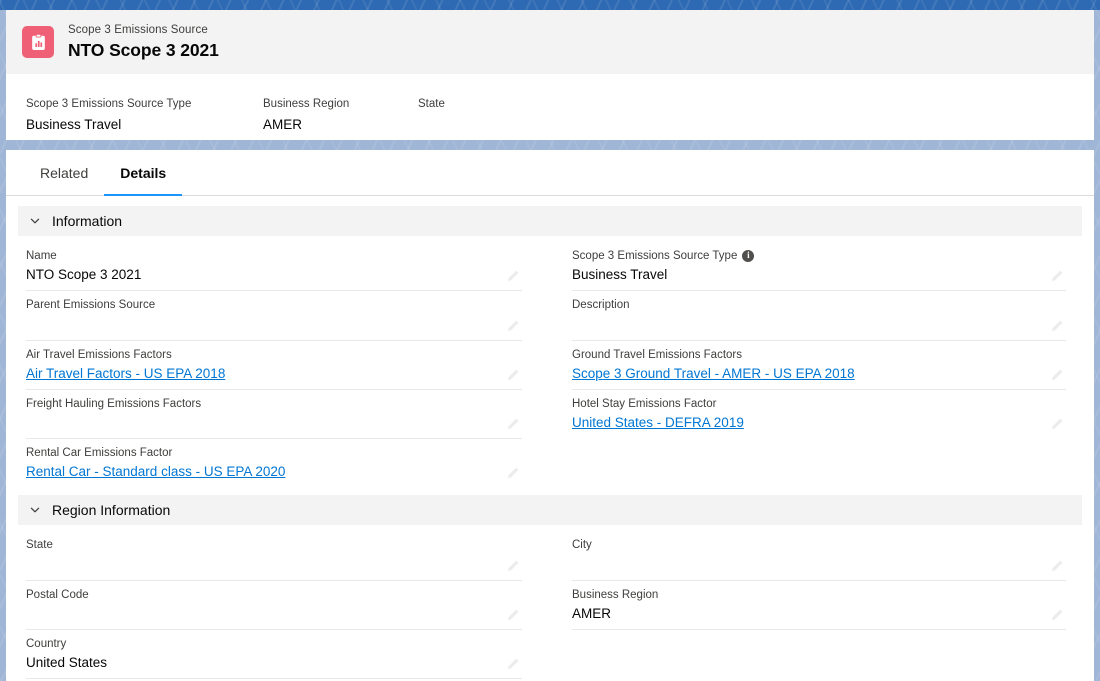 This screenshot has width=1100, height=681. Describe the element at coordinates (592, 613) in the screenshot. I see `field-value: AMER` at that location.